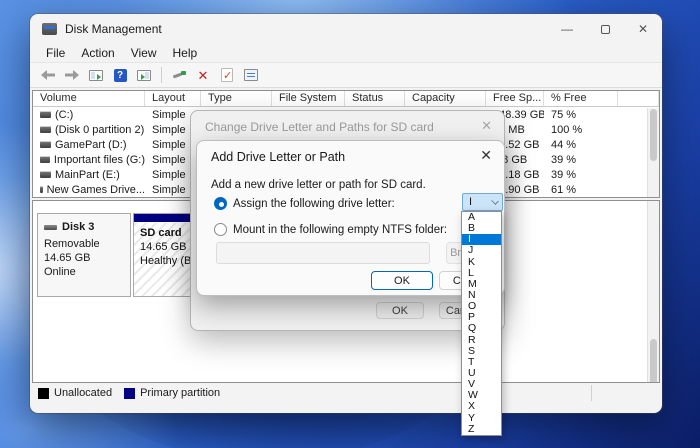  Describe the element at coordinates (100, 129) in the screenshot. I see `volume-name: (Disk 0 partition 2)` at that location.